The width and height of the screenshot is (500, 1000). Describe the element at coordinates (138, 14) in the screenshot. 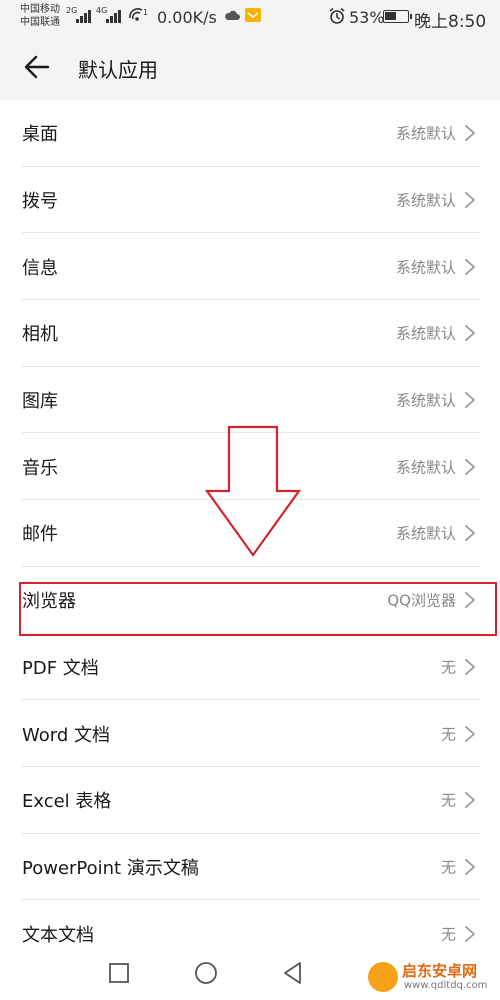

I see `hotspot-icon: 1` at that location.